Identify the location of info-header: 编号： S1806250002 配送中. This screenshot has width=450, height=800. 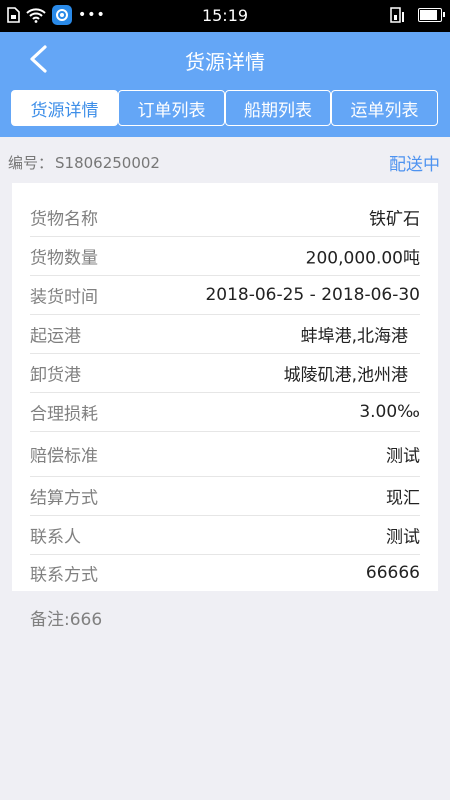
(225, 160).